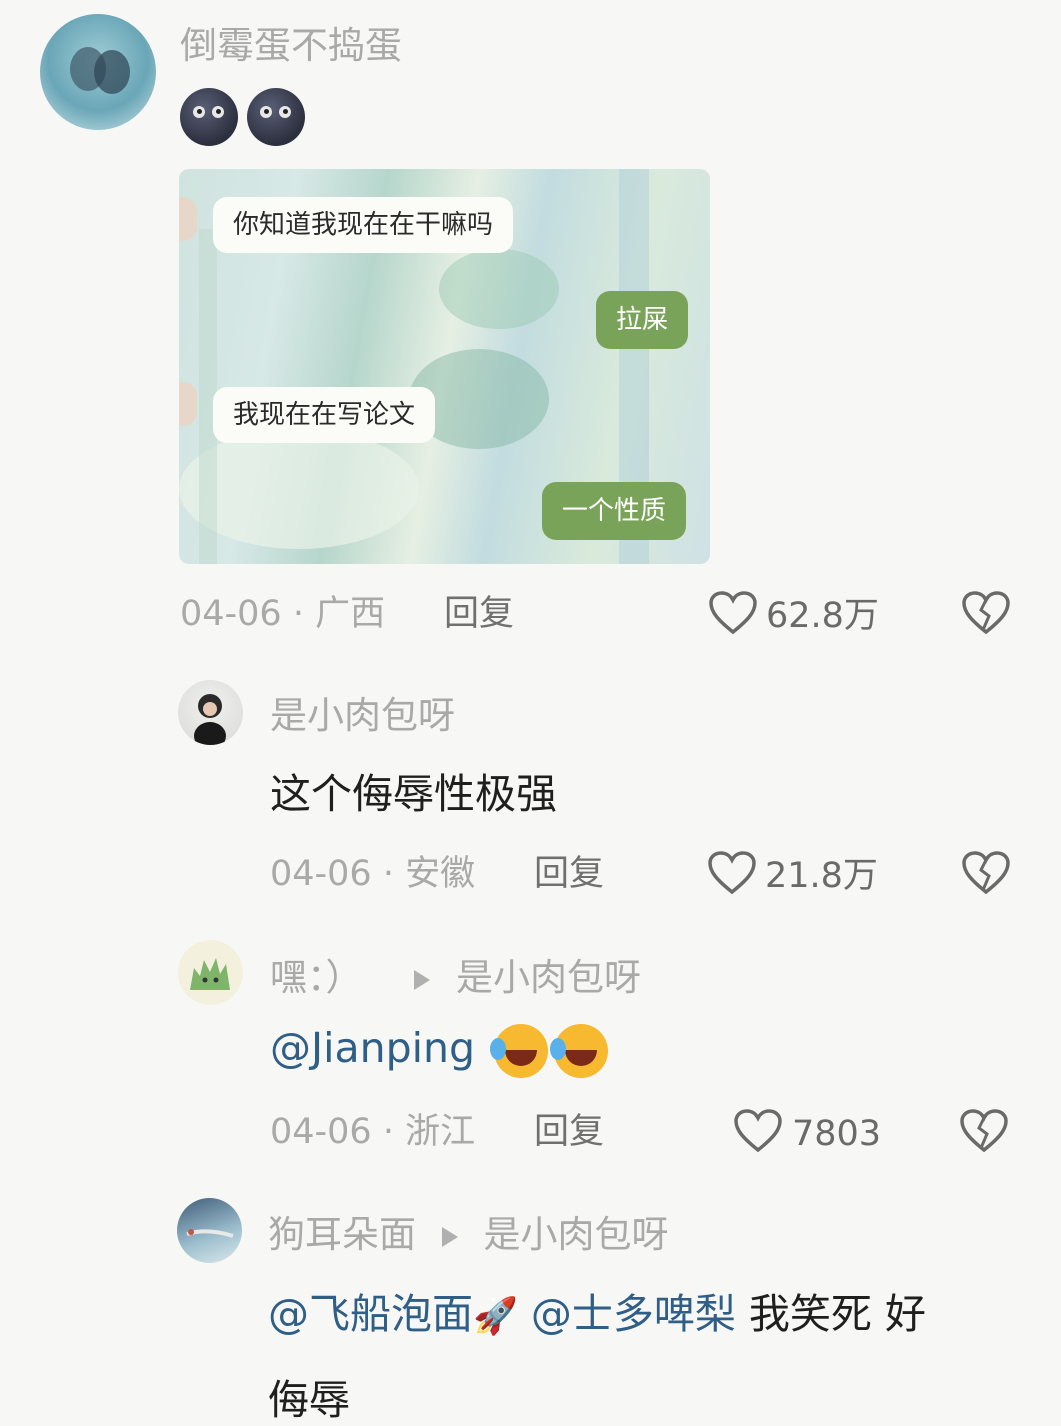 The height and width of the screenshot is (1426, 1061). I want to click on like-count: 7803, so click(837, 1134).